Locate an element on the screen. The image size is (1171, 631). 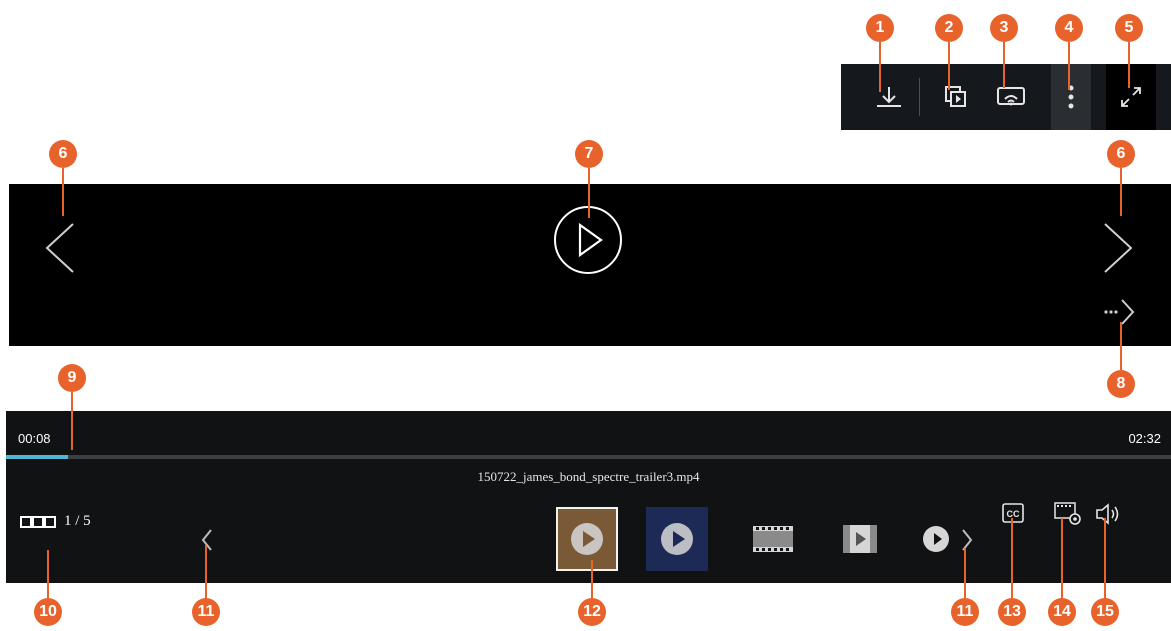
current-time: 00:08 is located at coordinates (34, 438).